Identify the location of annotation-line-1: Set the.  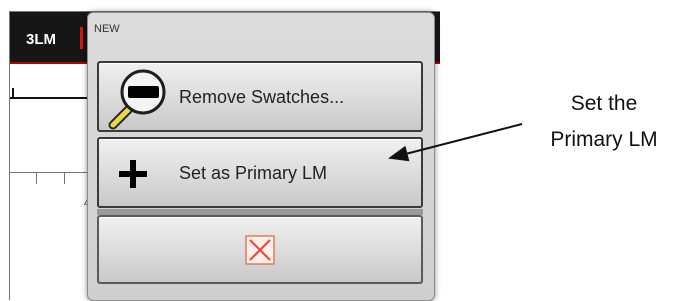
(604, 103).